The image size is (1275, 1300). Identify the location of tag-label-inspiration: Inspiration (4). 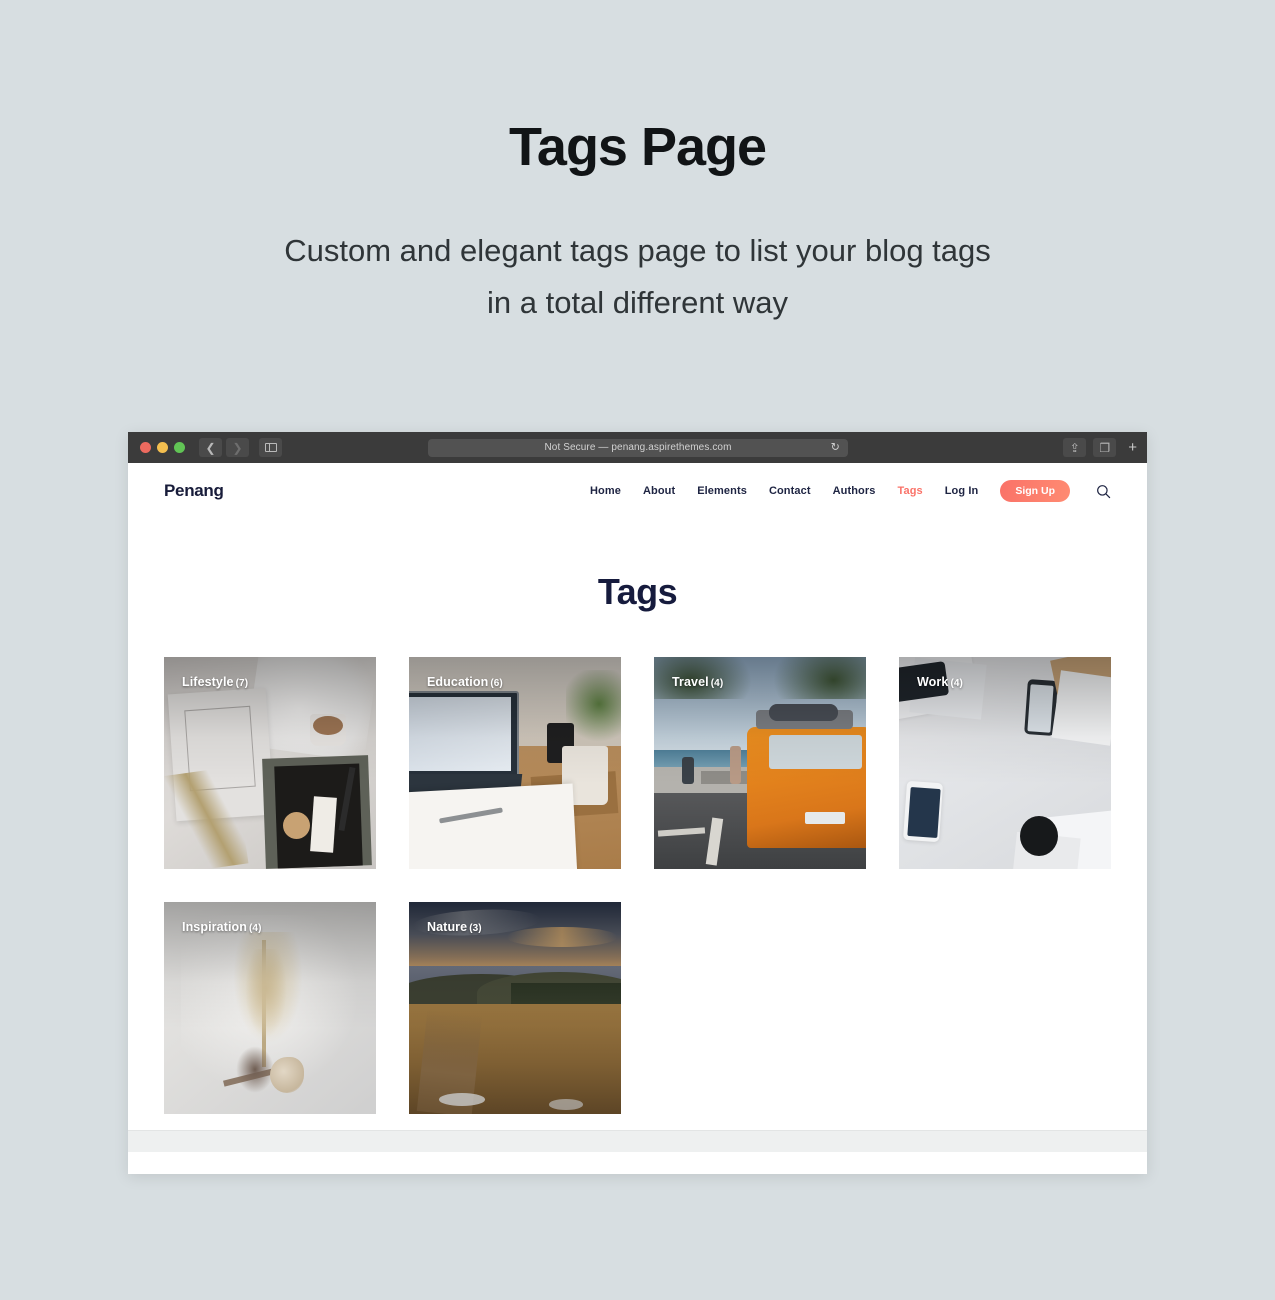
(222, 927).